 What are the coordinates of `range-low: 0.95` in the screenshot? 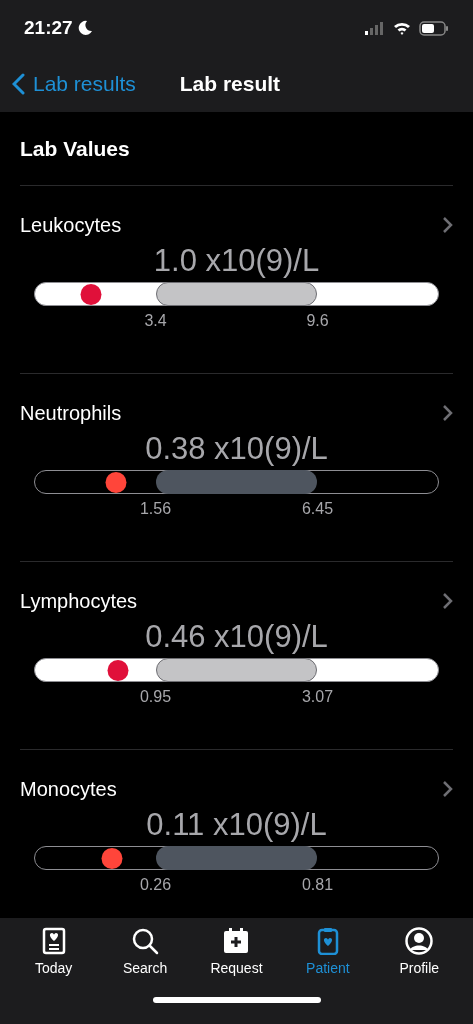 It's located at (155, 697).